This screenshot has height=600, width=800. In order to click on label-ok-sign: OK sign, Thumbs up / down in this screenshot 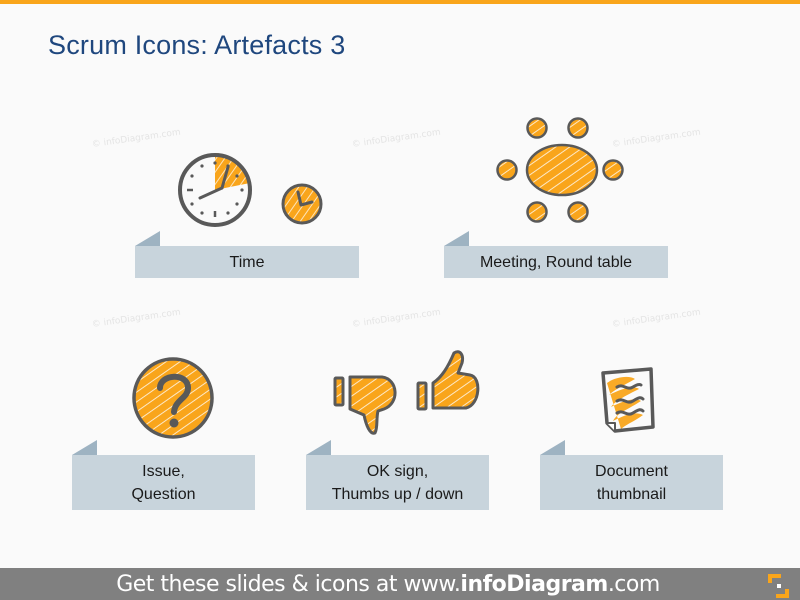, I will do `click(397, 475)`.